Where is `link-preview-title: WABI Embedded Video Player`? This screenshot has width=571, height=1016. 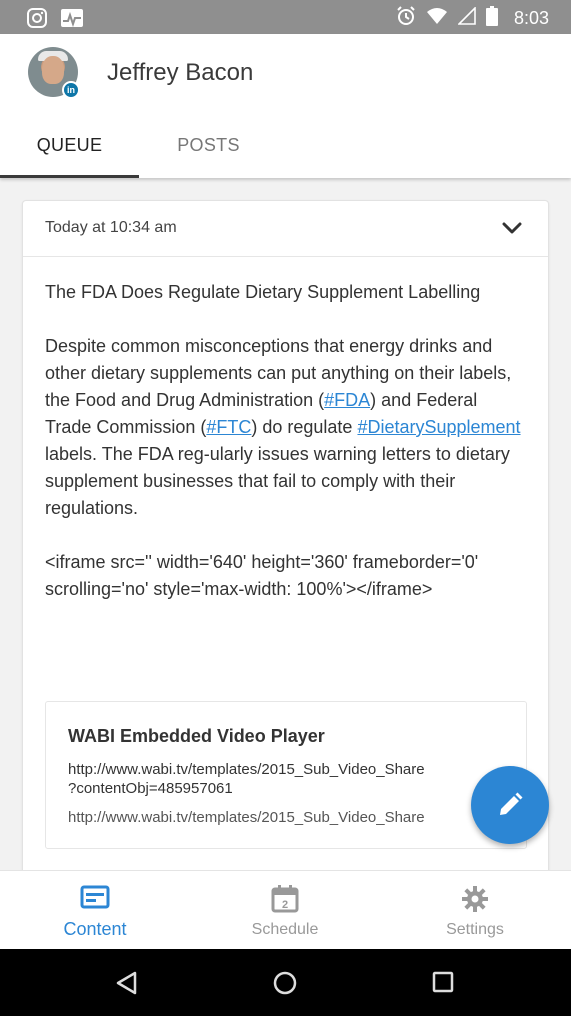 link-preview-title: WABI Embedded Video Player is located at coordinates (196, 736).